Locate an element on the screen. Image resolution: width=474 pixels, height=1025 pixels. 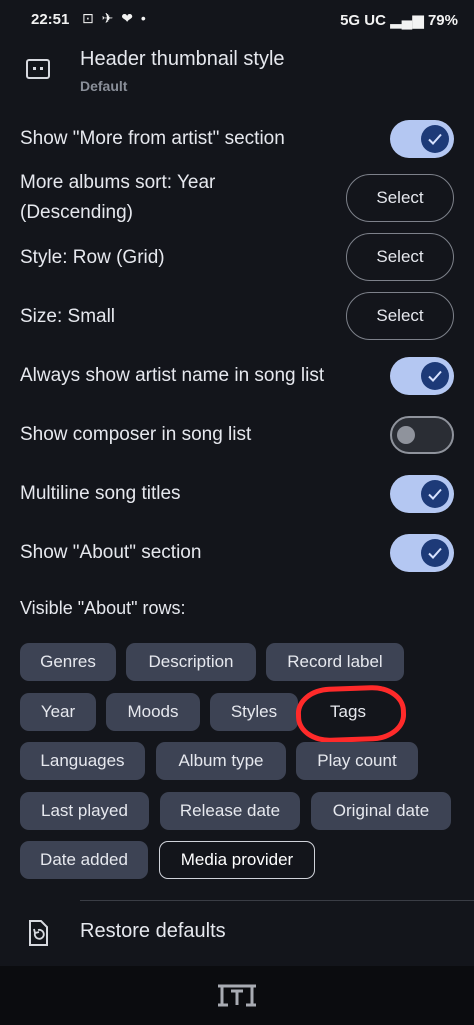
status-time: 22:51 is located at coordinates (50, 19).